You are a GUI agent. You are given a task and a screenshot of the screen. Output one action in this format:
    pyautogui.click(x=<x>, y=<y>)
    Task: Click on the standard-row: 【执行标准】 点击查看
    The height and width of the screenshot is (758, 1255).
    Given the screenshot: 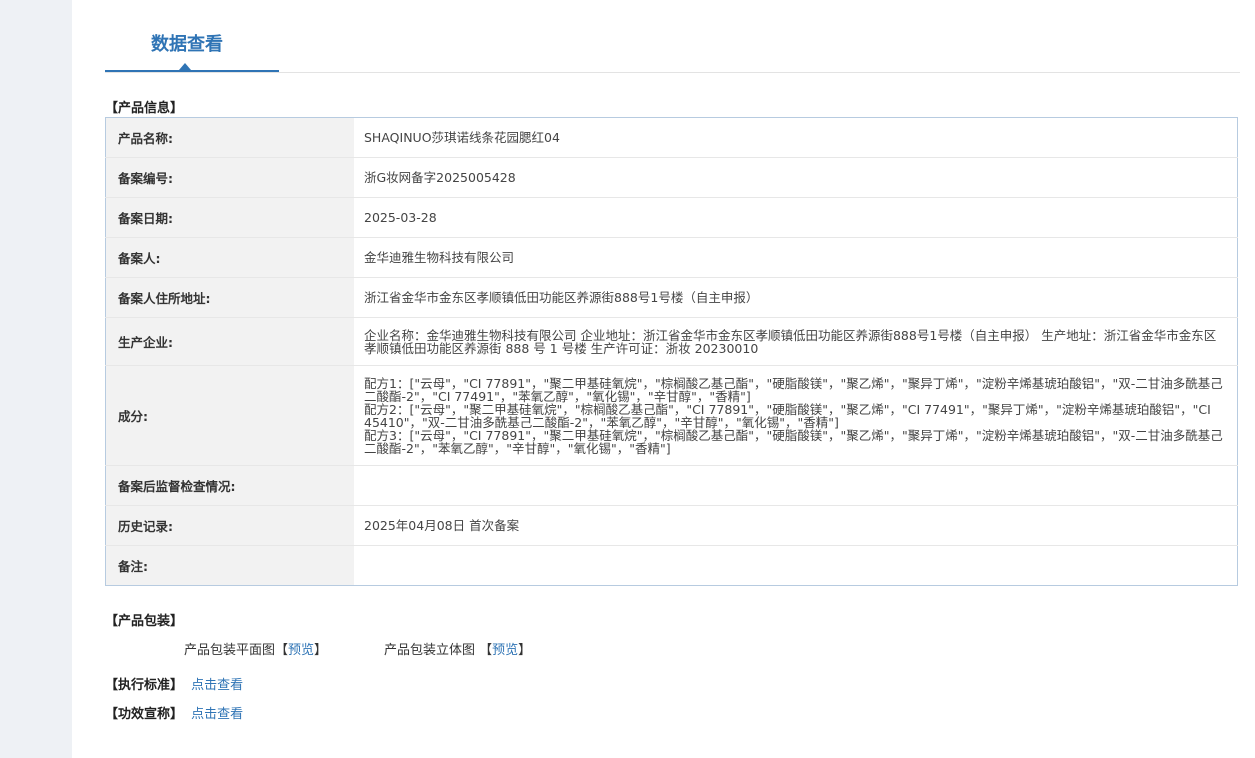 What is the action you would take?
    pyautogui.click(x=174, y=683)
    